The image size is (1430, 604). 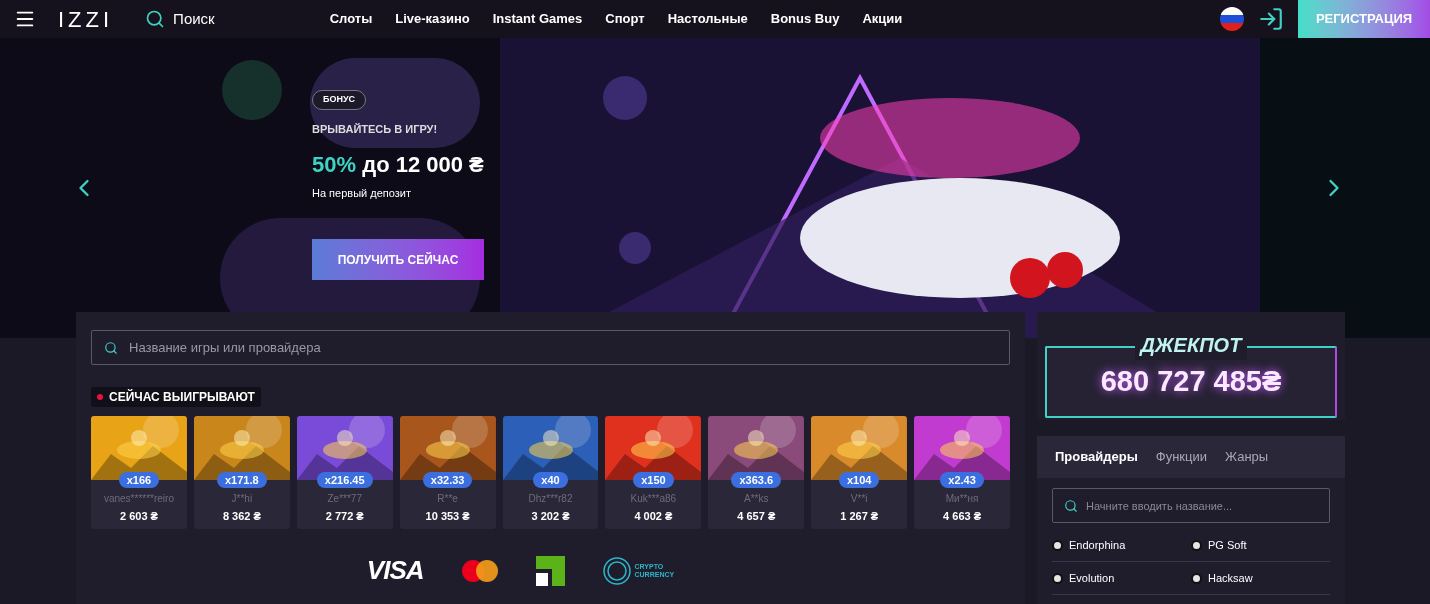 What do you see at coordinates (653, 499) in the screenshot?
I see `player-name: Kuk***a86` at bounding box center [653, 499].